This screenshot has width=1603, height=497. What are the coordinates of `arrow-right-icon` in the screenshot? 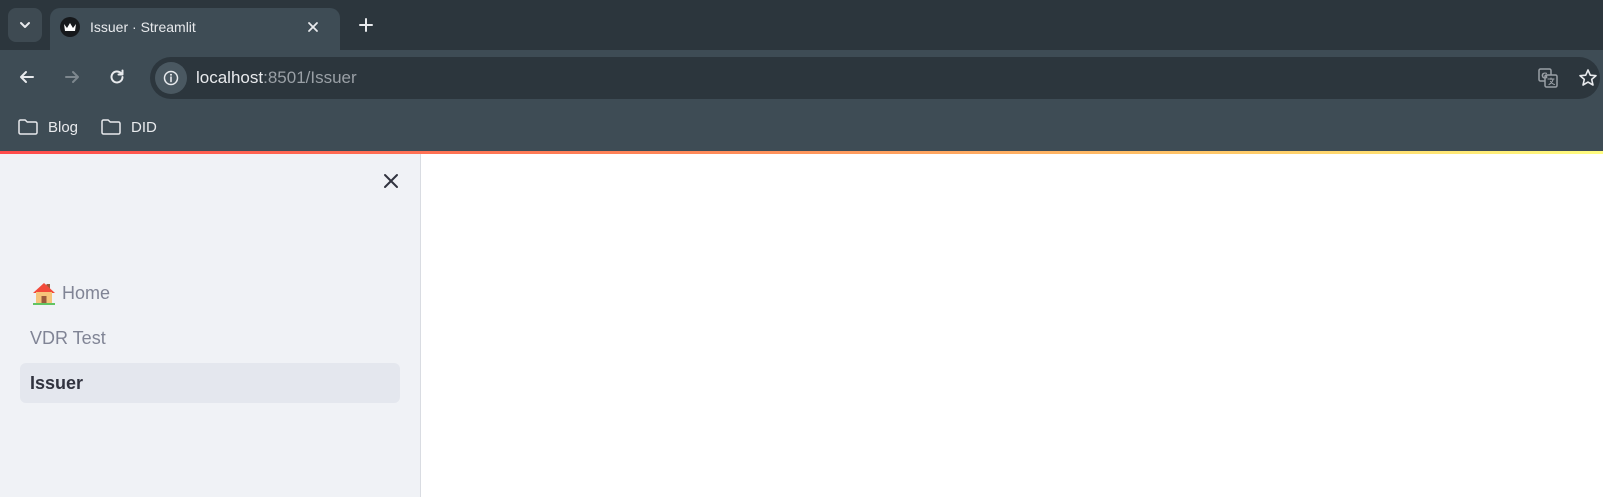 It's located at (72, 77).